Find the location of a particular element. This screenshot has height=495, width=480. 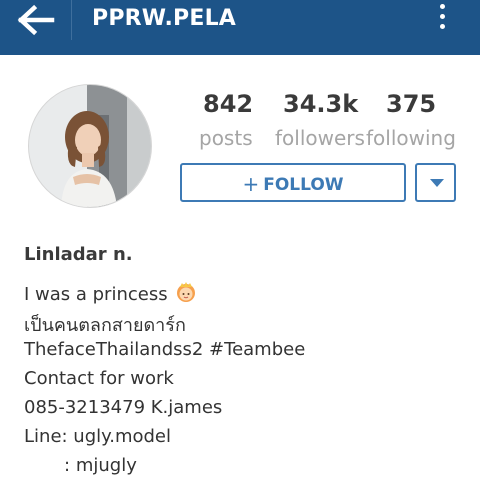

top-bar: PPRW.PELA is located at coordinates (240, 27).